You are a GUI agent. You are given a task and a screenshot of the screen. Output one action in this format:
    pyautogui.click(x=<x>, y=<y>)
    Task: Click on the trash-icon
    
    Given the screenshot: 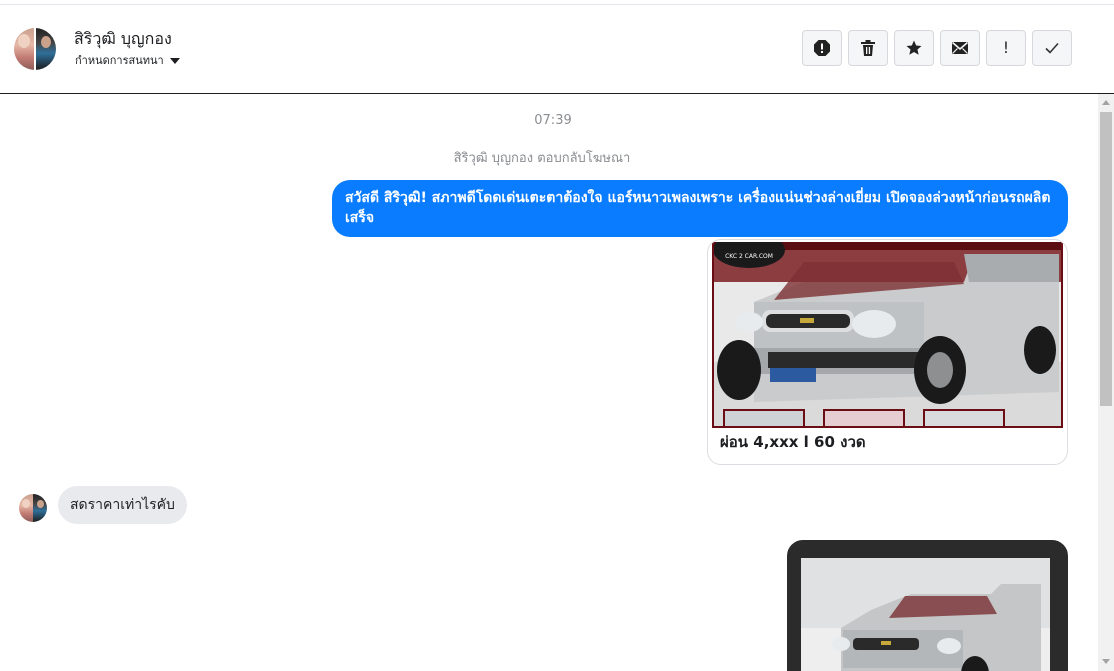 What is the action you would take?
    pyautogui.click(x=868, y=48)
    